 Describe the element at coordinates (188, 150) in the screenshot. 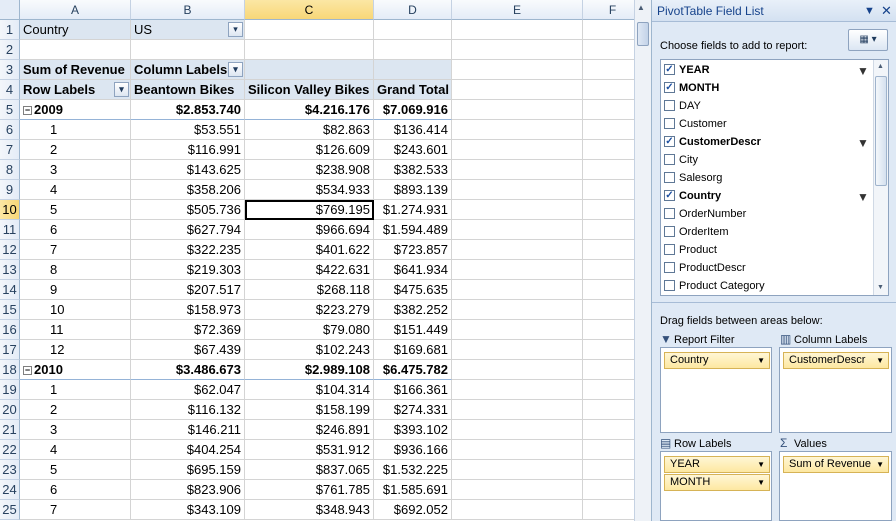

I see `cell-b7: $116.991` at that location.